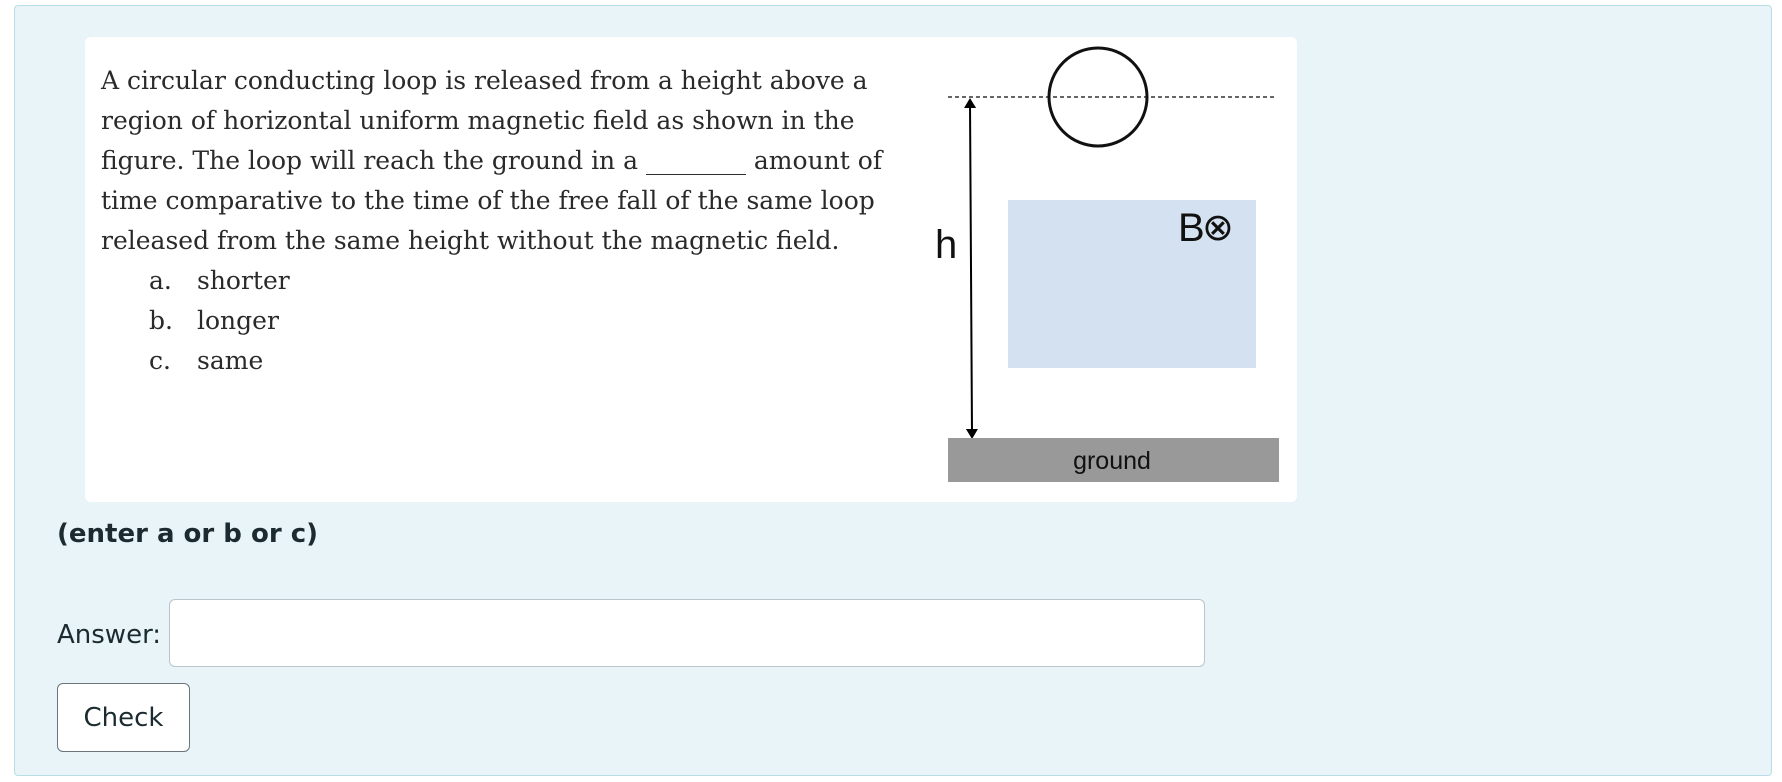 The width and height of the screenshot is (1782, 782). What do you see at coordinates (187, 534) in the screenshot?
I see `instruction-text: (enter a or b or c)` at bounding box center [187, 534].